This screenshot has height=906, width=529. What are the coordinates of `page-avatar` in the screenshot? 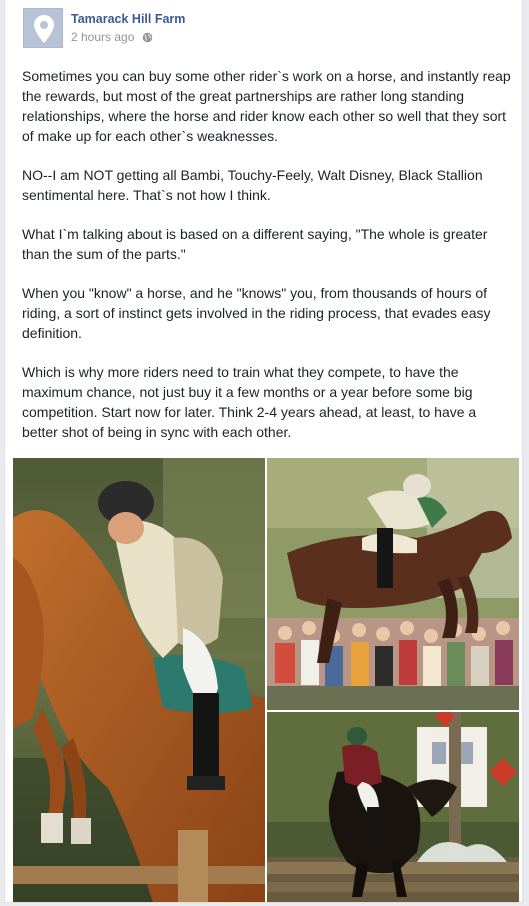 It's located at (43, 28).